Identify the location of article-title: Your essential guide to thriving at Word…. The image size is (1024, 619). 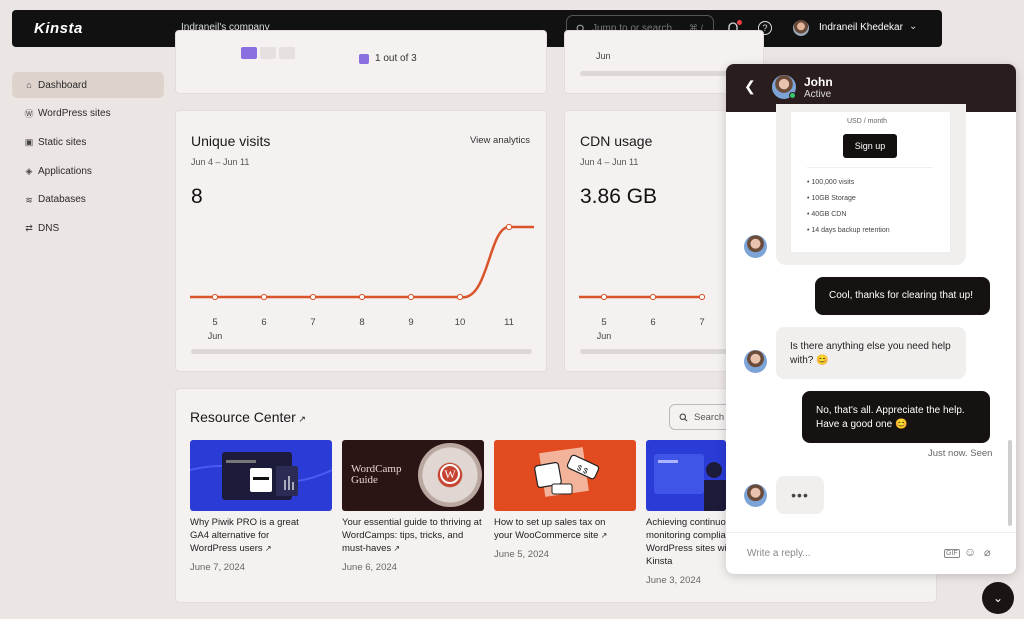
(413, 535).